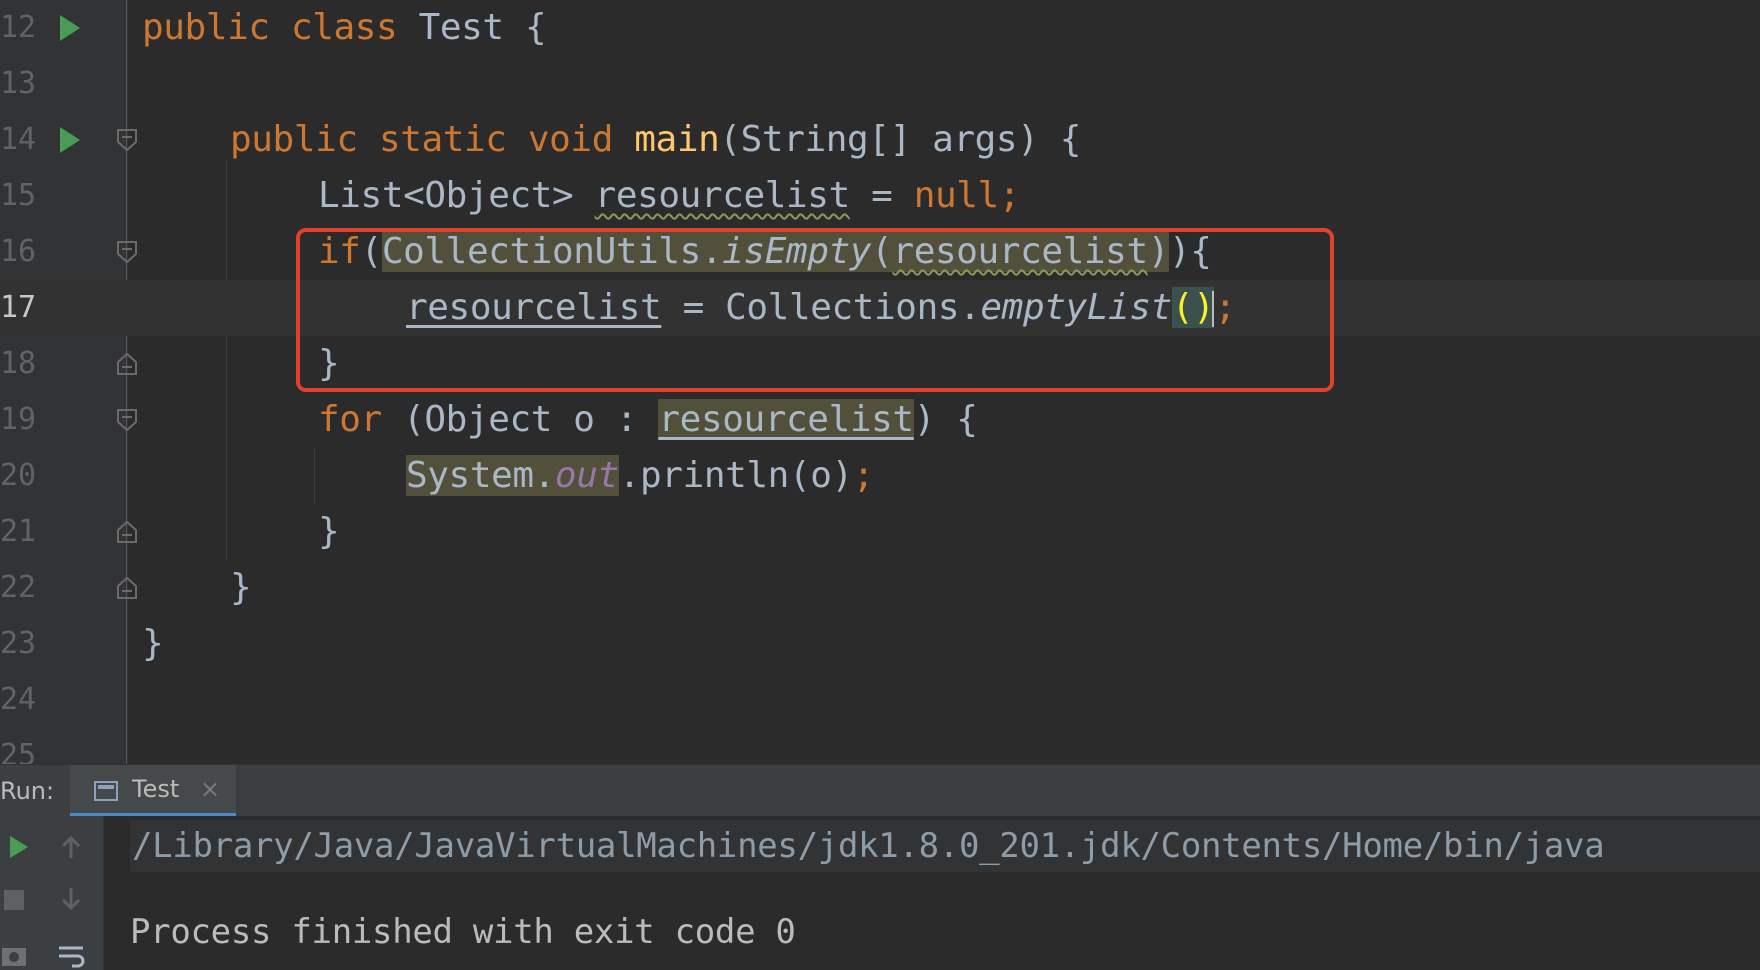 Image resolution: width=1760 pixels, height=970 pixels. I want to click on close-icon: ×, so click(210, 789).